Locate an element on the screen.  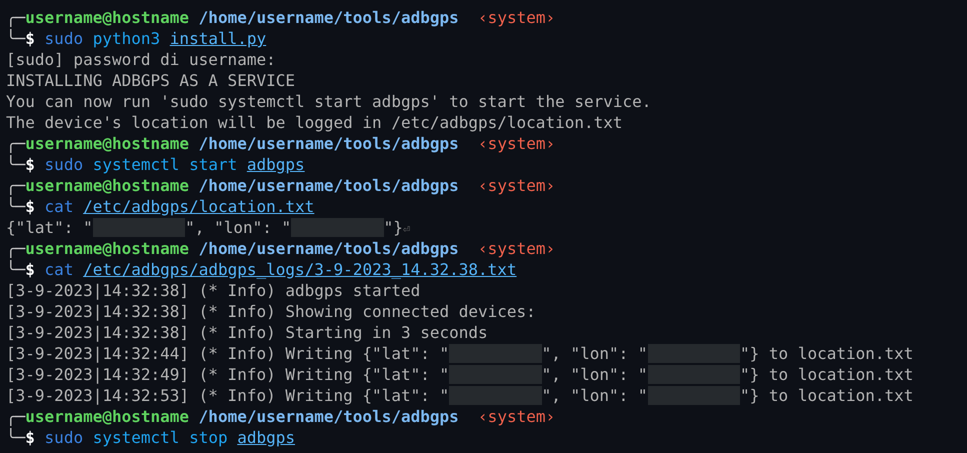
output-text: The device's location will be logged in /etc/adbgps/location.txt is located at coordinates (314, 122).